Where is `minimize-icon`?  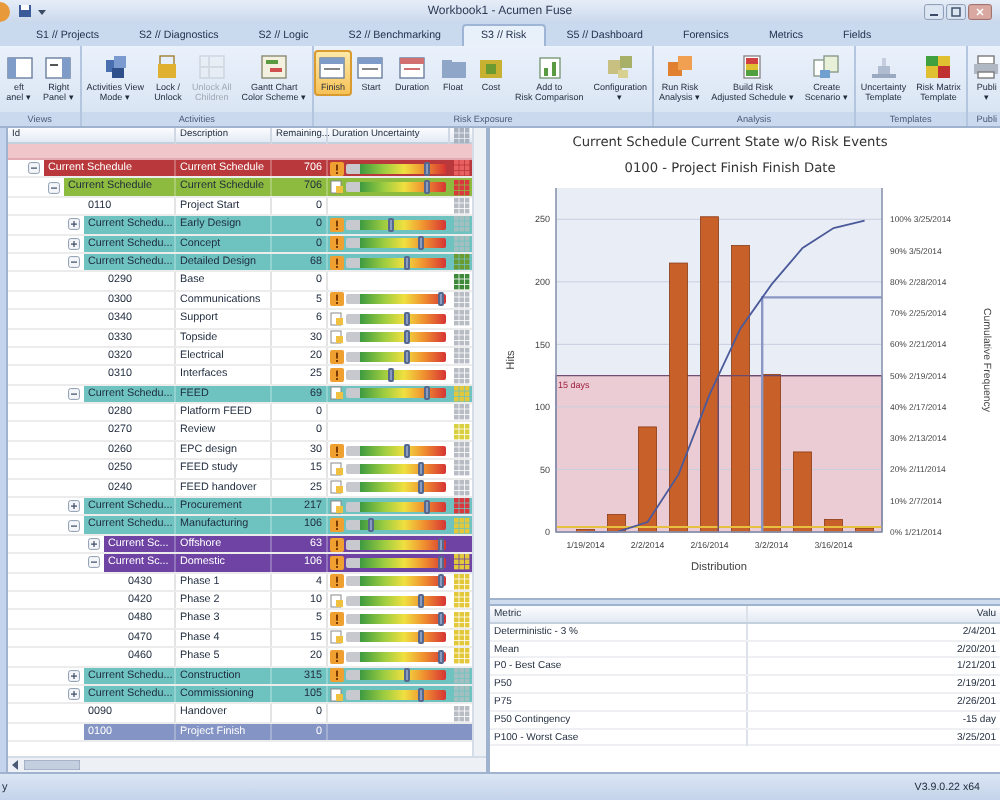 minimize-icon is located at coordinates (934, 11).